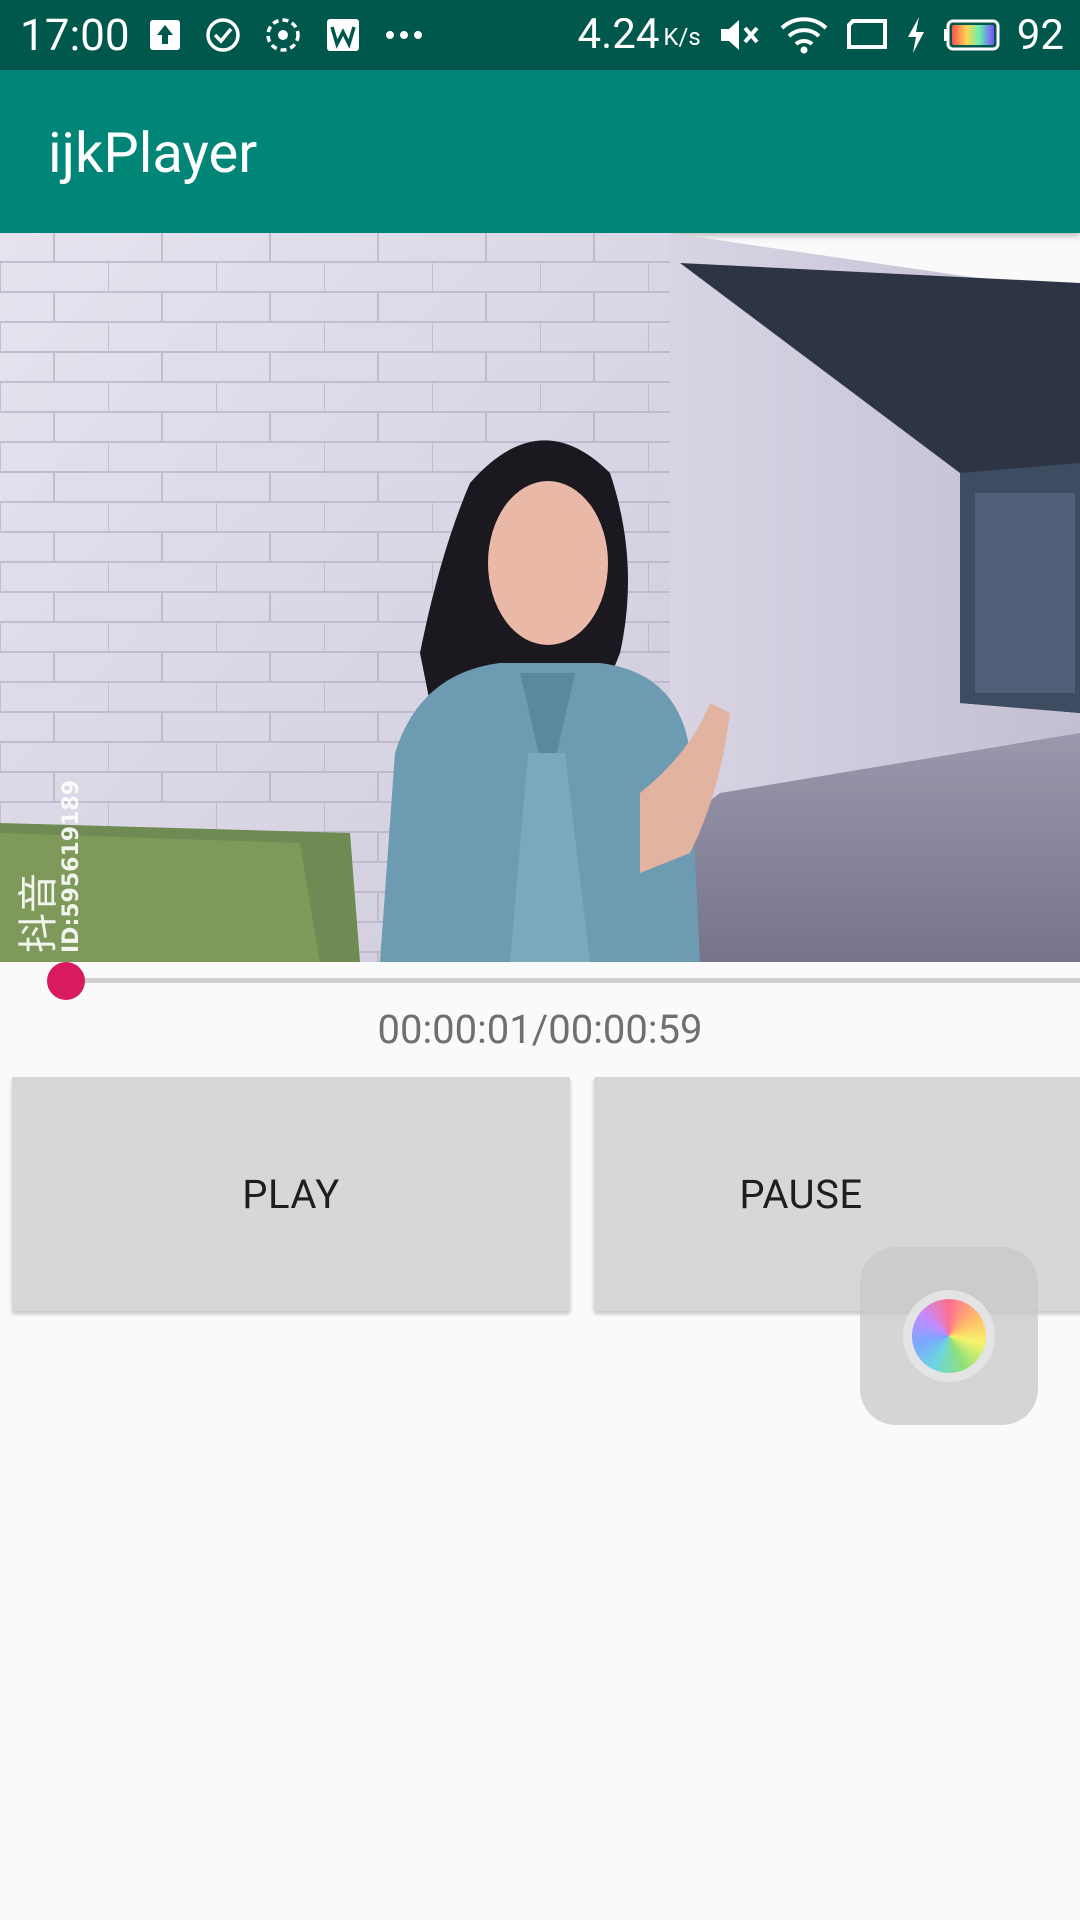 This screenshot has width=1080, height=1920. Describe the element at coordinates (739, 35) in the screenshot. I see `mute-icon` at that location.